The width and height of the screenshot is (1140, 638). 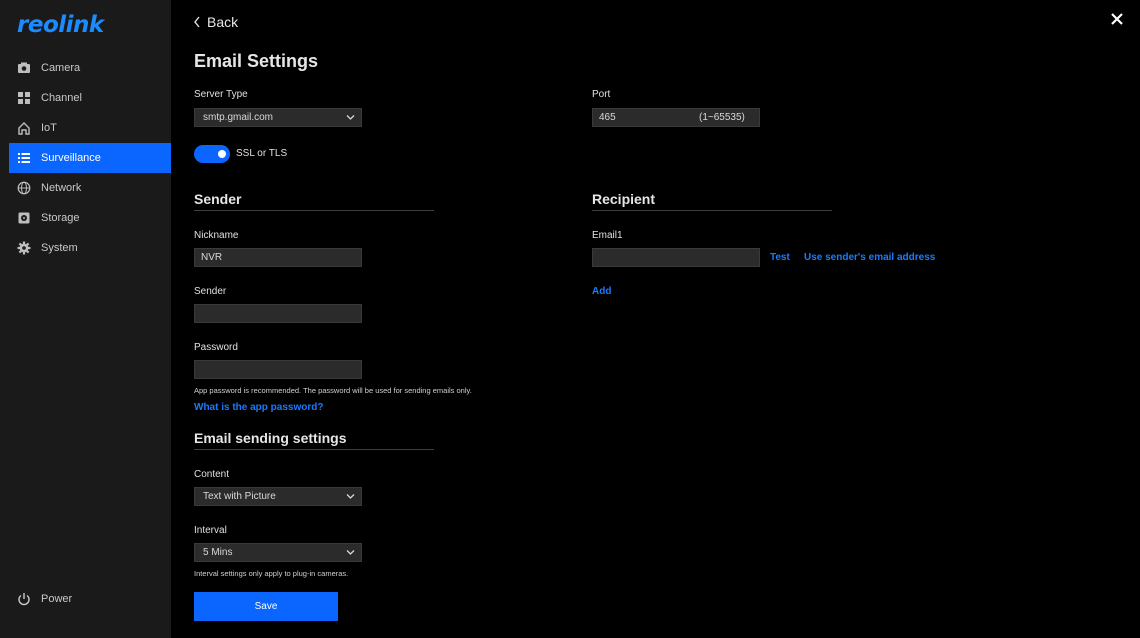 I want to click on sidebar-item-label: Camera, so click(x=61, y=68).